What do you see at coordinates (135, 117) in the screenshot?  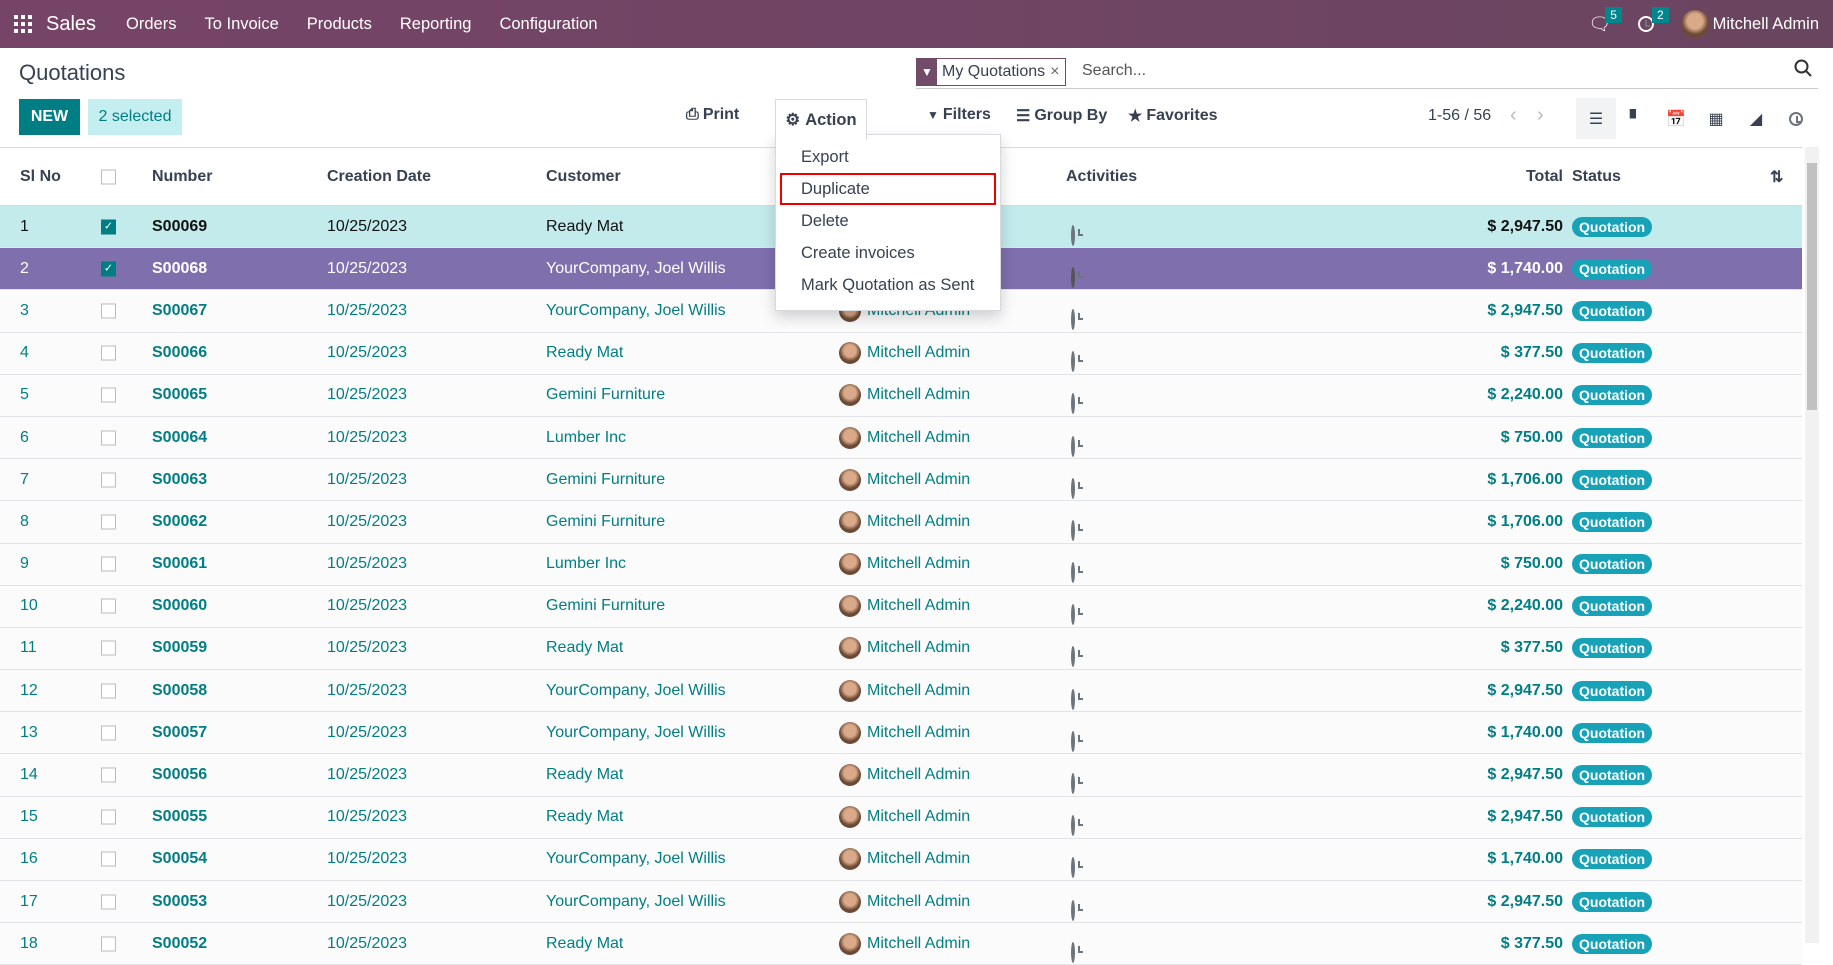 I see `selected-count: 2 selected` at bounding box center [135, 117].